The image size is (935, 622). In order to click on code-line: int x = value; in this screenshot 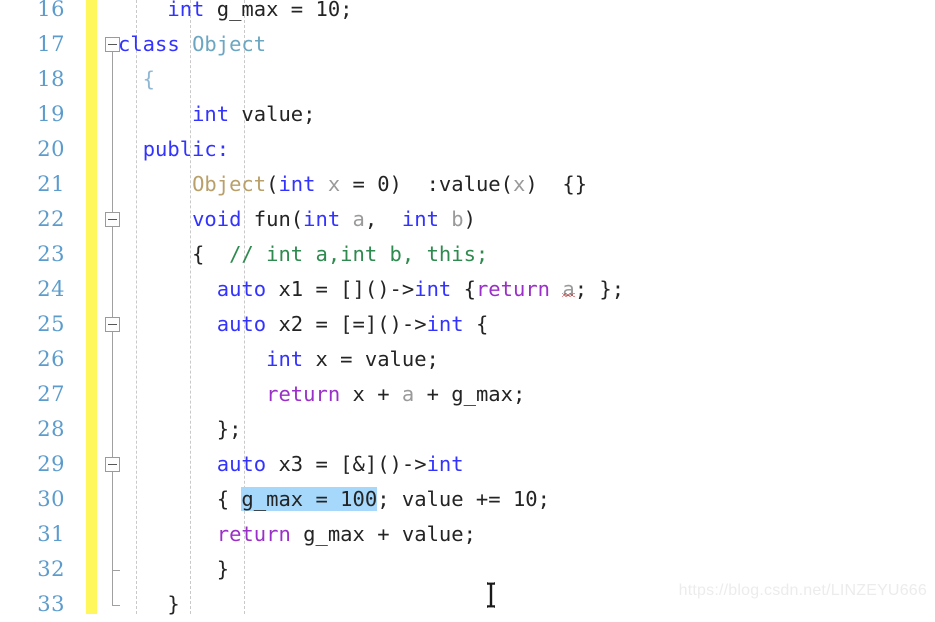, I will do `click(278, 359)`.